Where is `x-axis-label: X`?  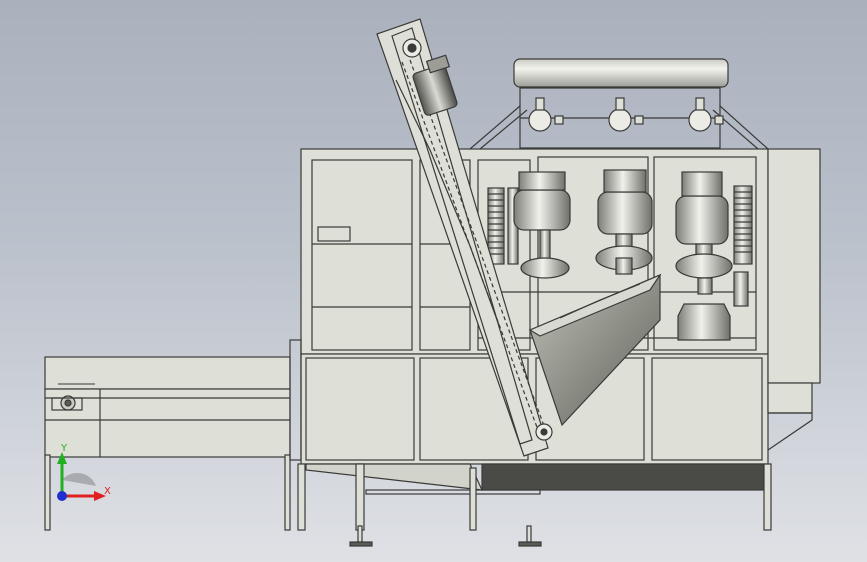 x-axis-label: X is located at coordinates (107, 491).